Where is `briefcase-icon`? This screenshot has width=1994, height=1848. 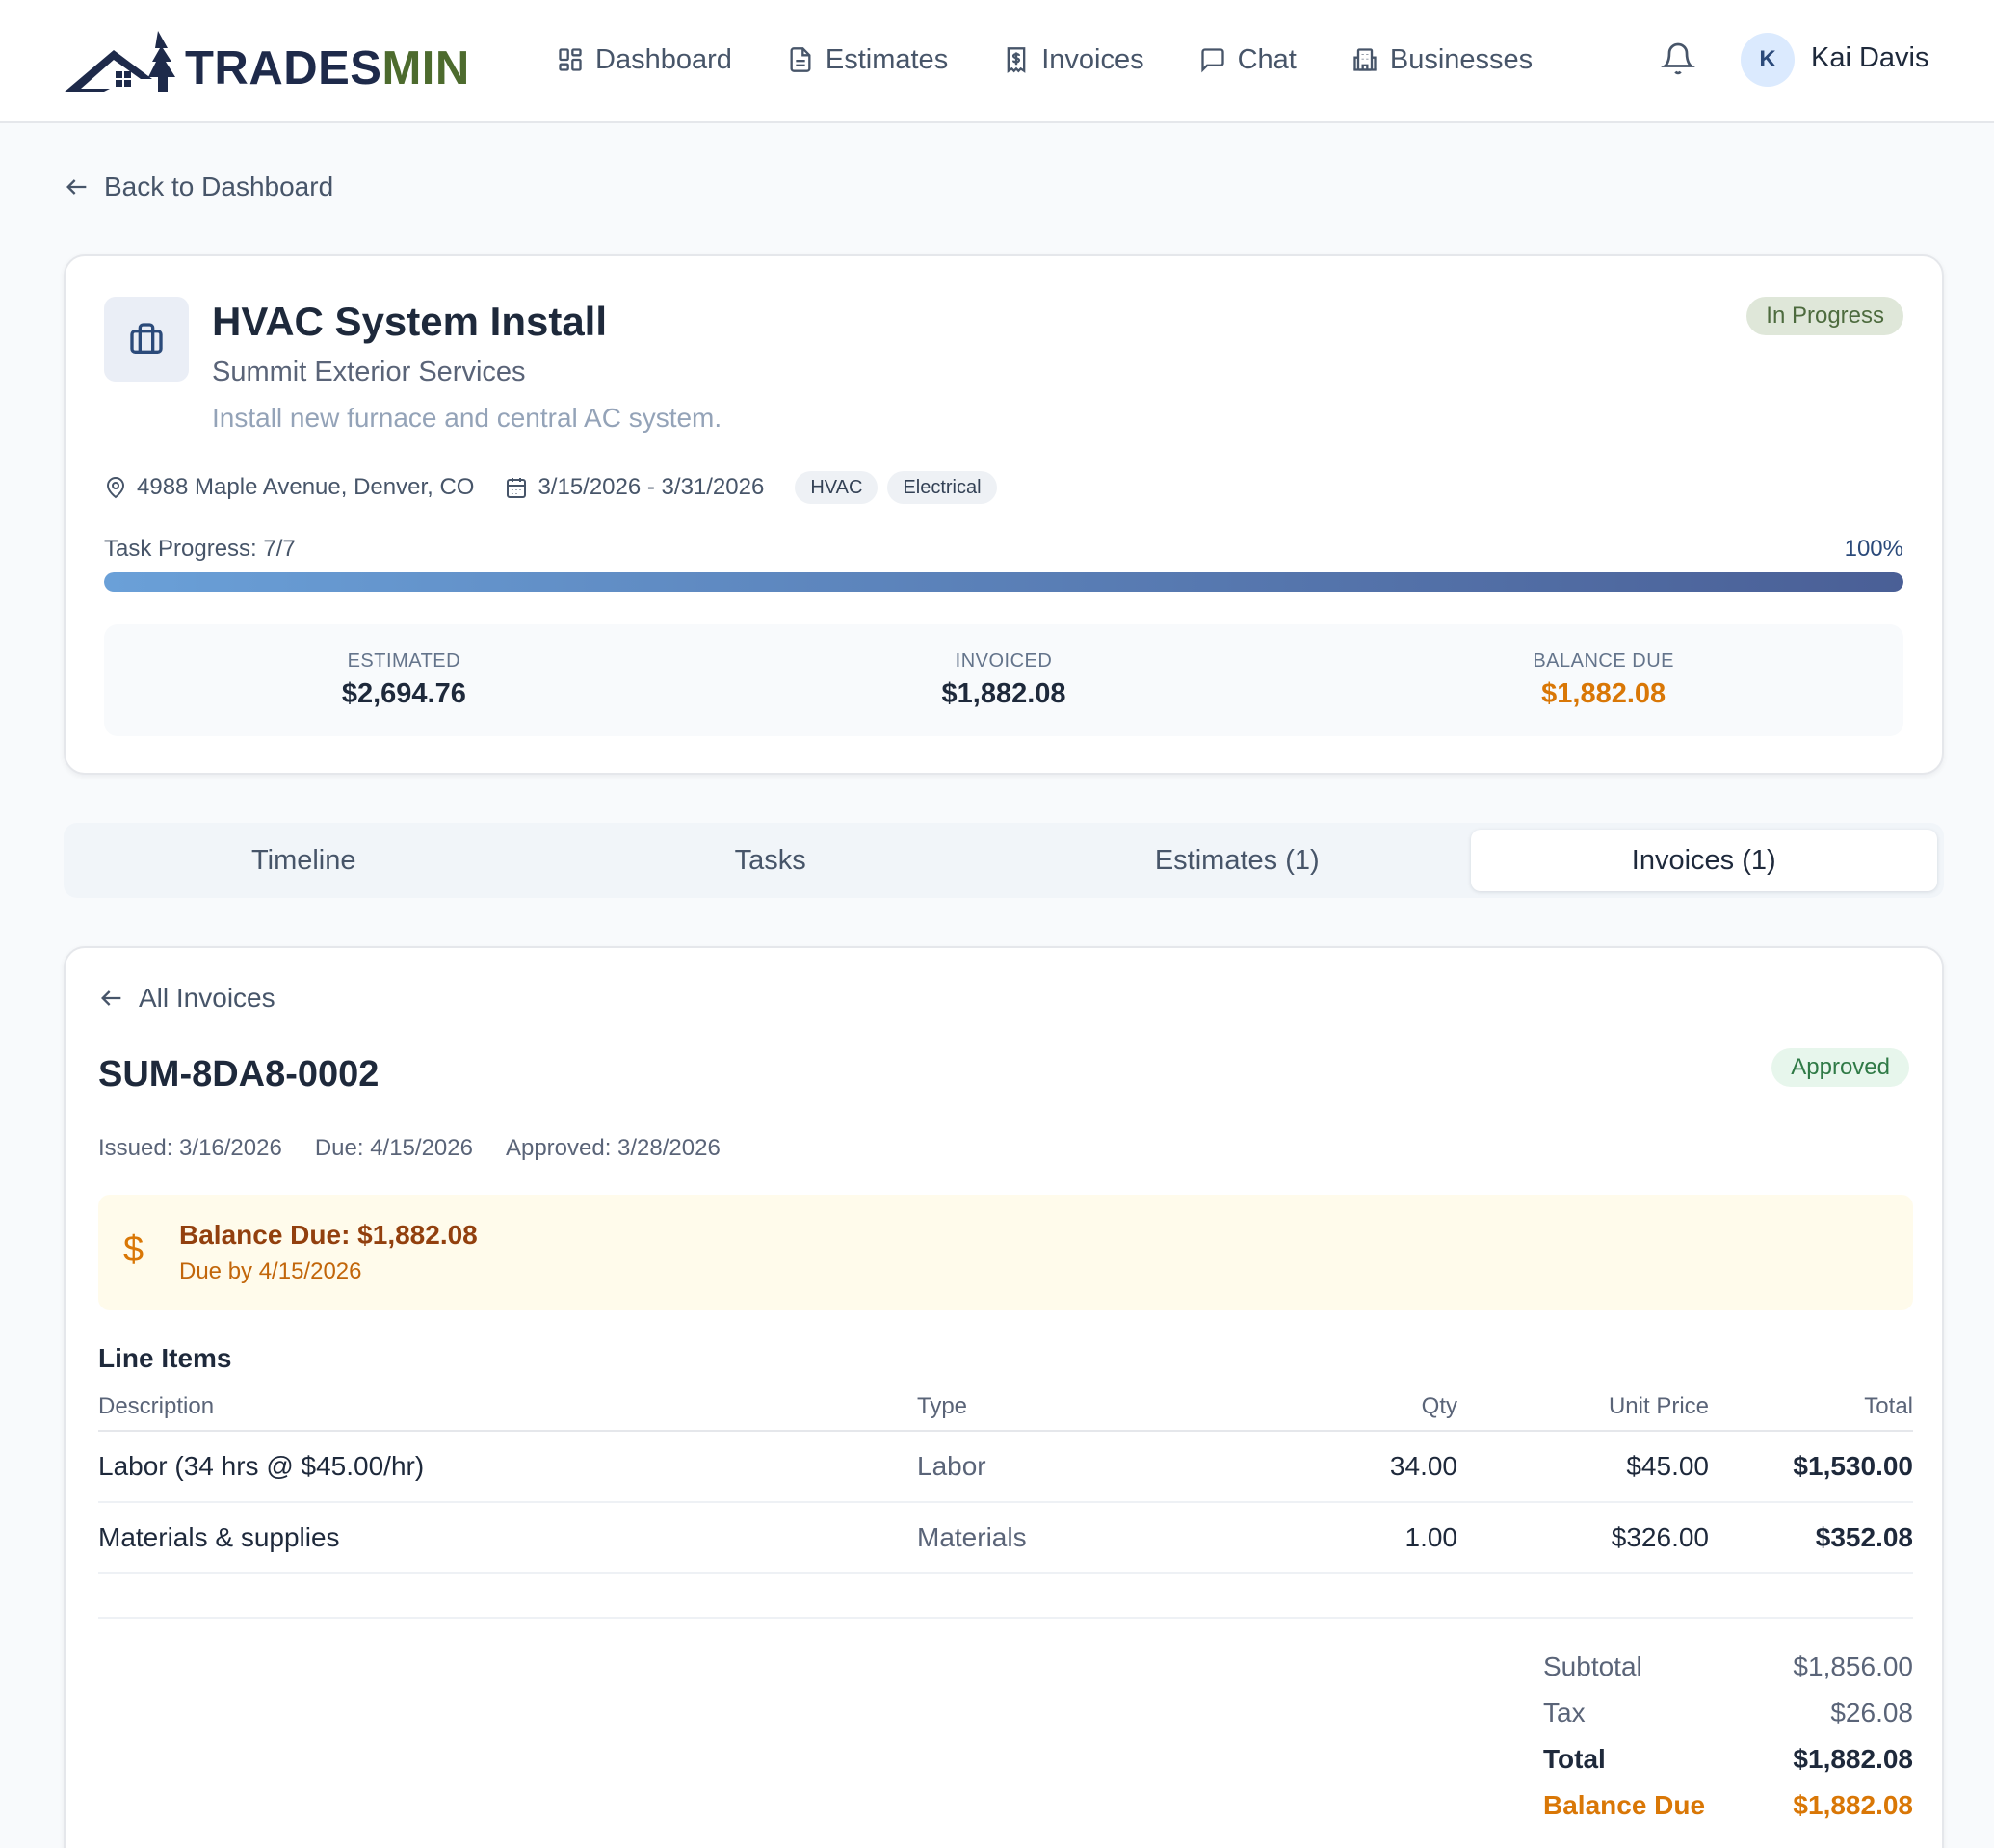
briefcase-icon is located at coordinates (147, 338).